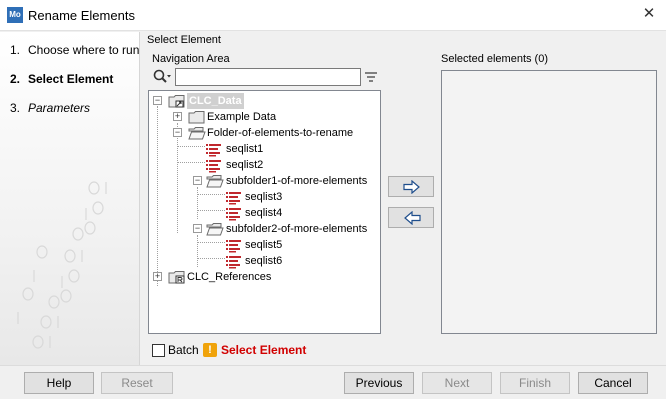  Describe the element at coordinates (535, 383) in the screenshot. I see `finish-button: Finish` at that location.